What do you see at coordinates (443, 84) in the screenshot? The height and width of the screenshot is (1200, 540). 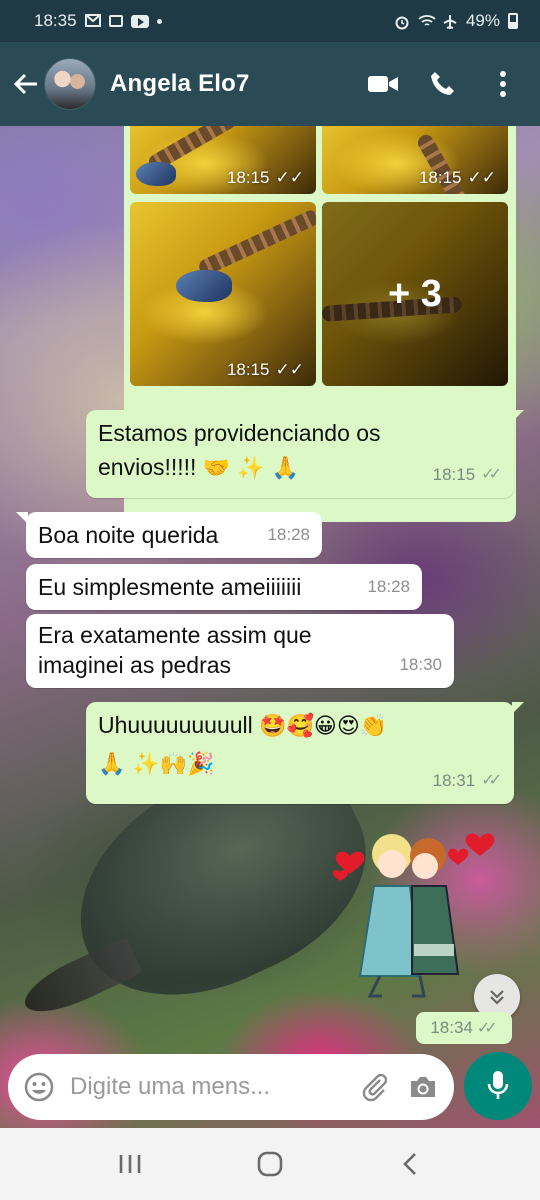 I see `voice-call-icon` at bounding box center [443, 84].